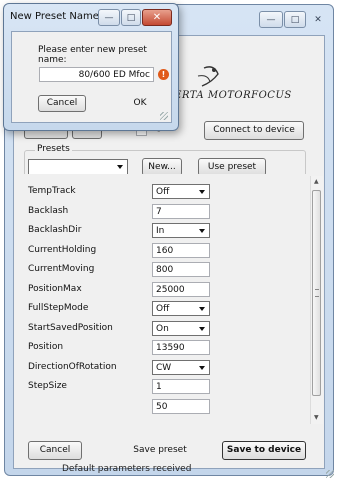 The height and width of the screenshot is (480, 338). I want to click on error-icon: !, so click(163, 74).